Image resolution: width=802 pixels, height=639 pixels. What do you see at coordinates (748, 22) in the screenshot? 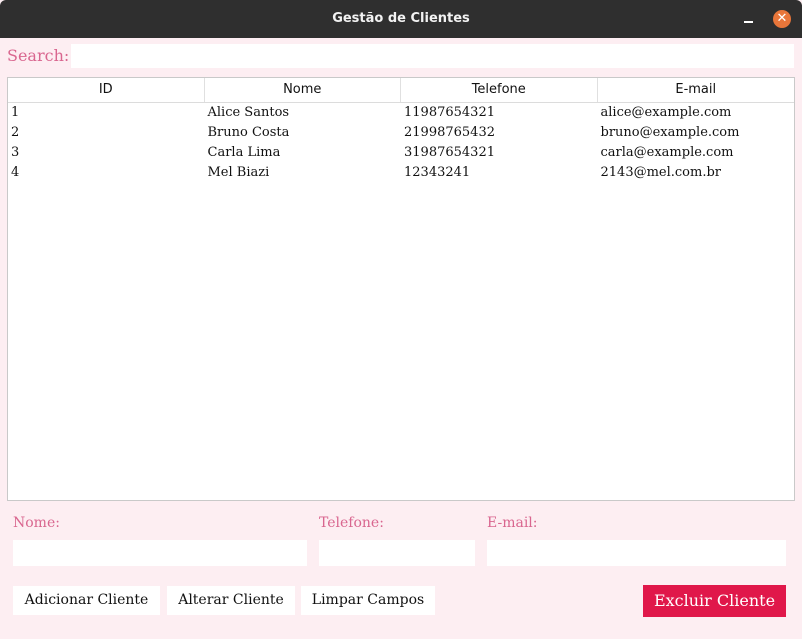
I see `minimize-icon` at bounding box center [748, 22].